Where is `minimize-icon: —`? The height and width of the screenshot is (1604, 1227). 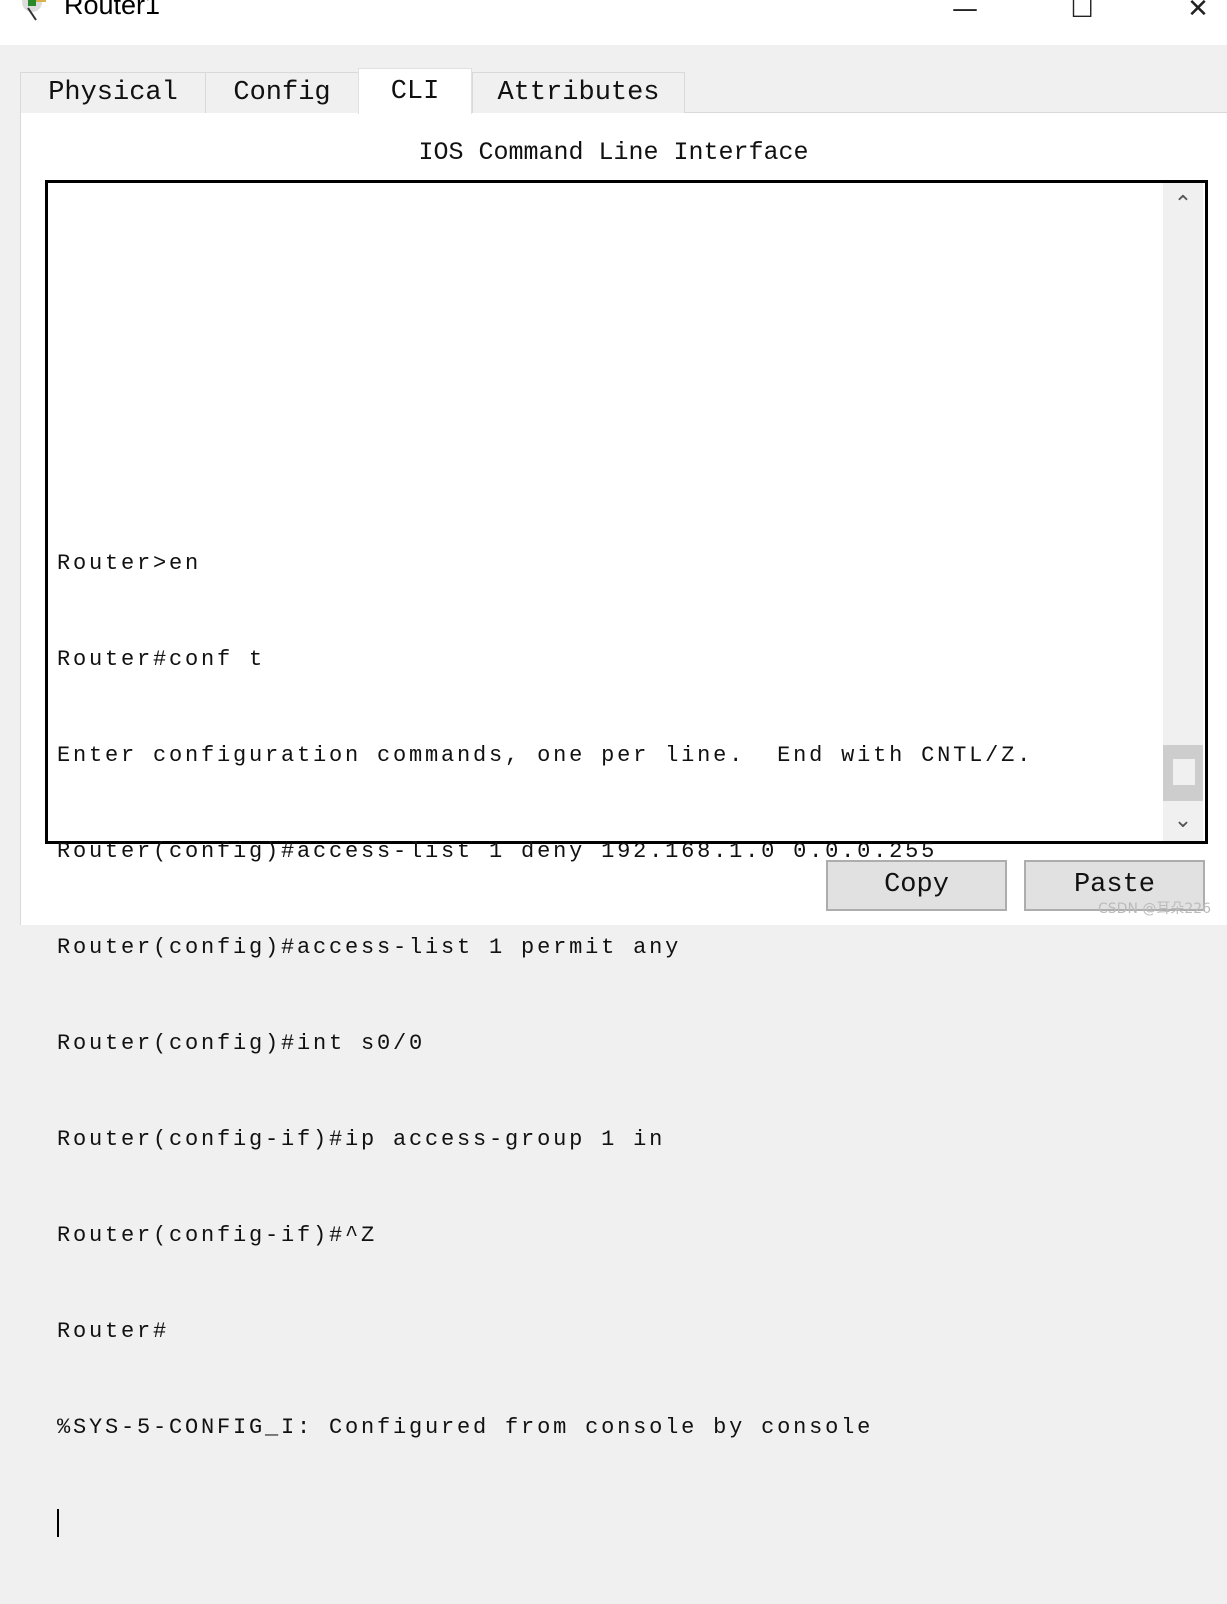
minimize-icon: — is located at coordinates (965, 15).